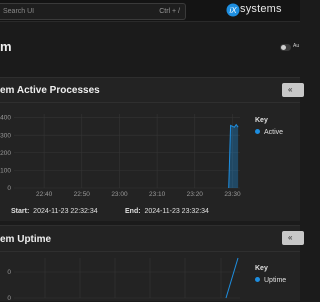 Image resolution: width=320 pixels, height=302 pixels. Describe the element at coordinates (261, 268) in the screenshot. I see `legend-title-uptime: Key` at that location.